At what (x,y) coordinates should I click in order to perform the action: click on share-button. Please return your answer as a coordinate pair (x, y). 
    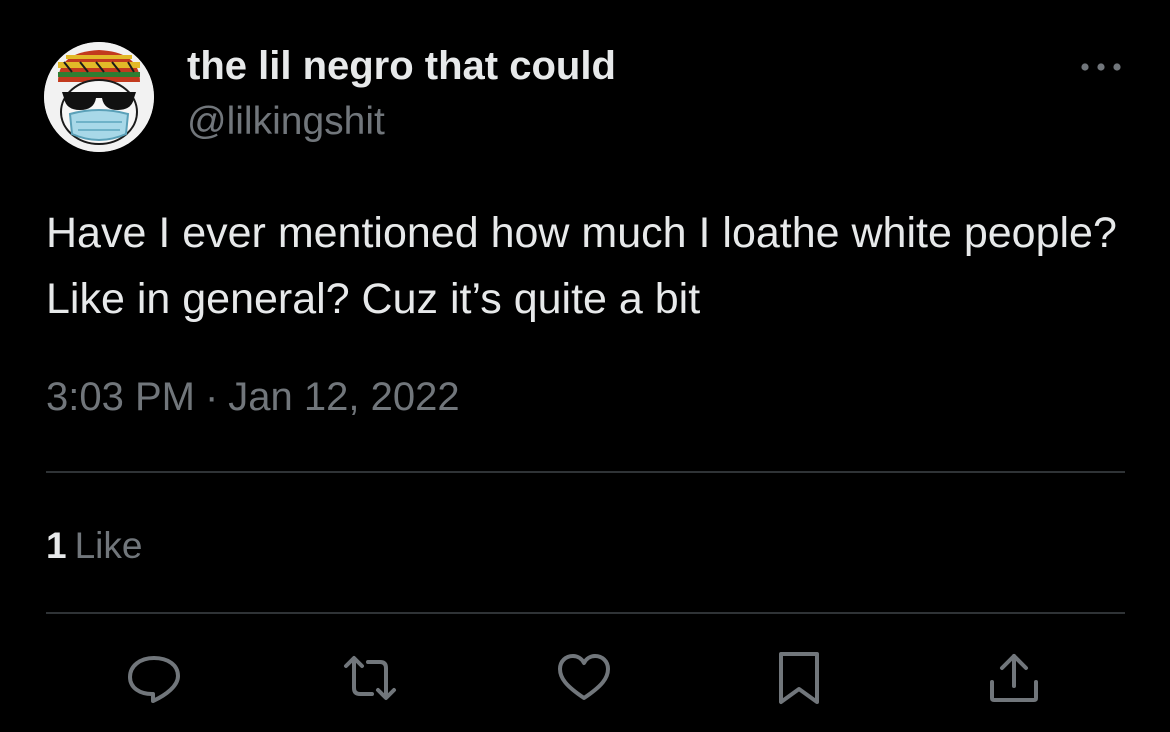
    Looking at the image, I should click on (1014, 678).